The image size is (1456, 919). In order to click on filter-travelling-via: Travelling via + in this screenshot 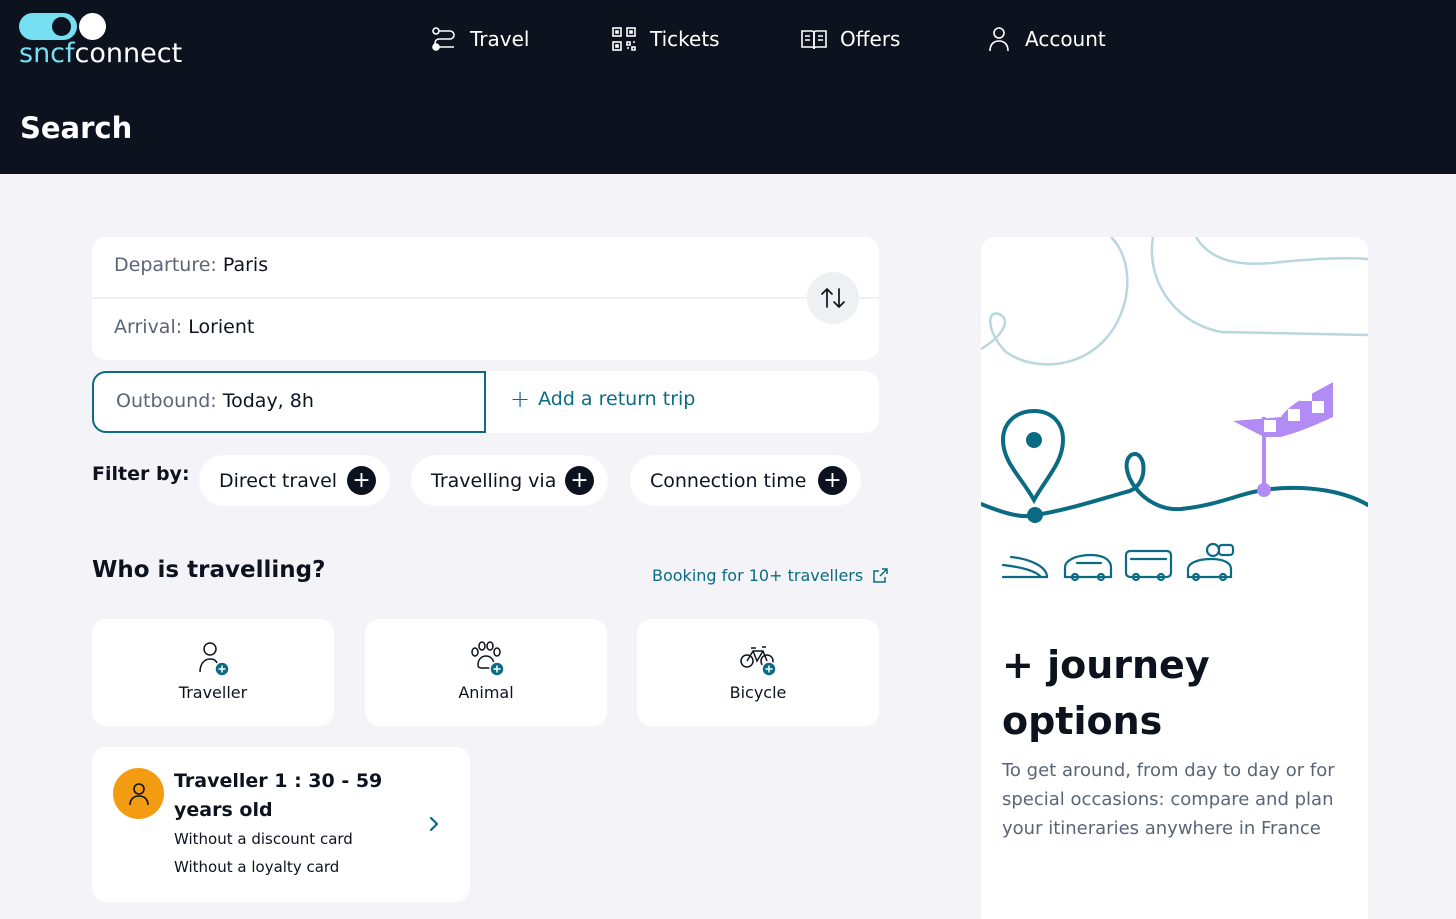, I will do `click(509, 480)`.